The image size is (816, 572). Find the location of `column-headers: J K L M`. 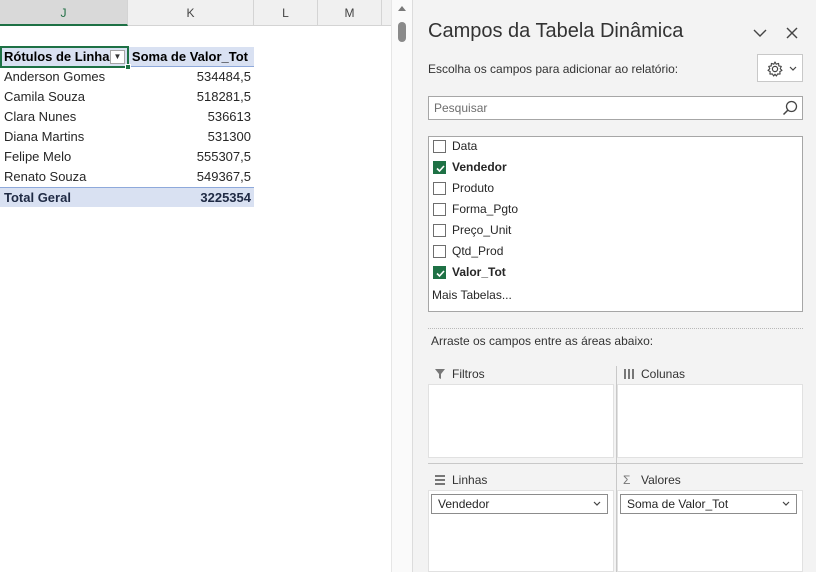

column-headers: J K L M is located at coordinates (195, 13).